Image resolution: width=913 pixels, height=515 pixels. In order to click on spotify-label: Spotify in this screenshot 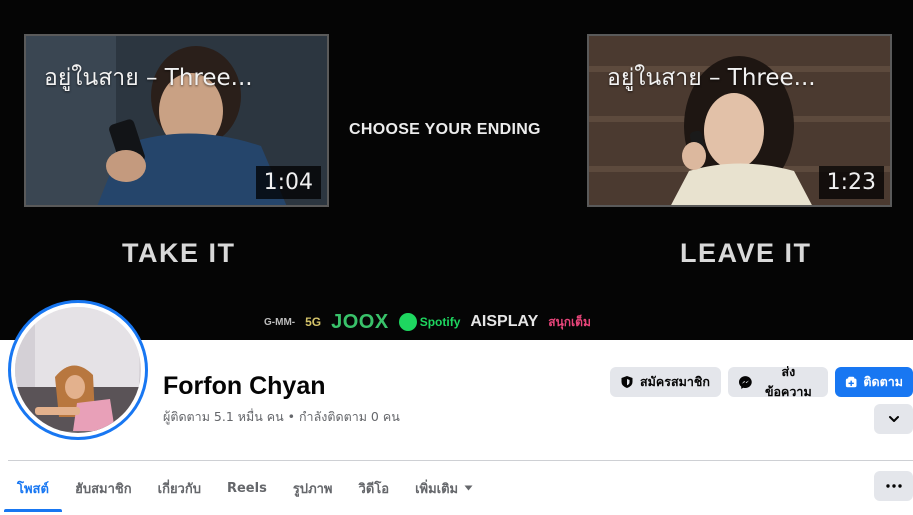, I will do `click(440, 322)`.